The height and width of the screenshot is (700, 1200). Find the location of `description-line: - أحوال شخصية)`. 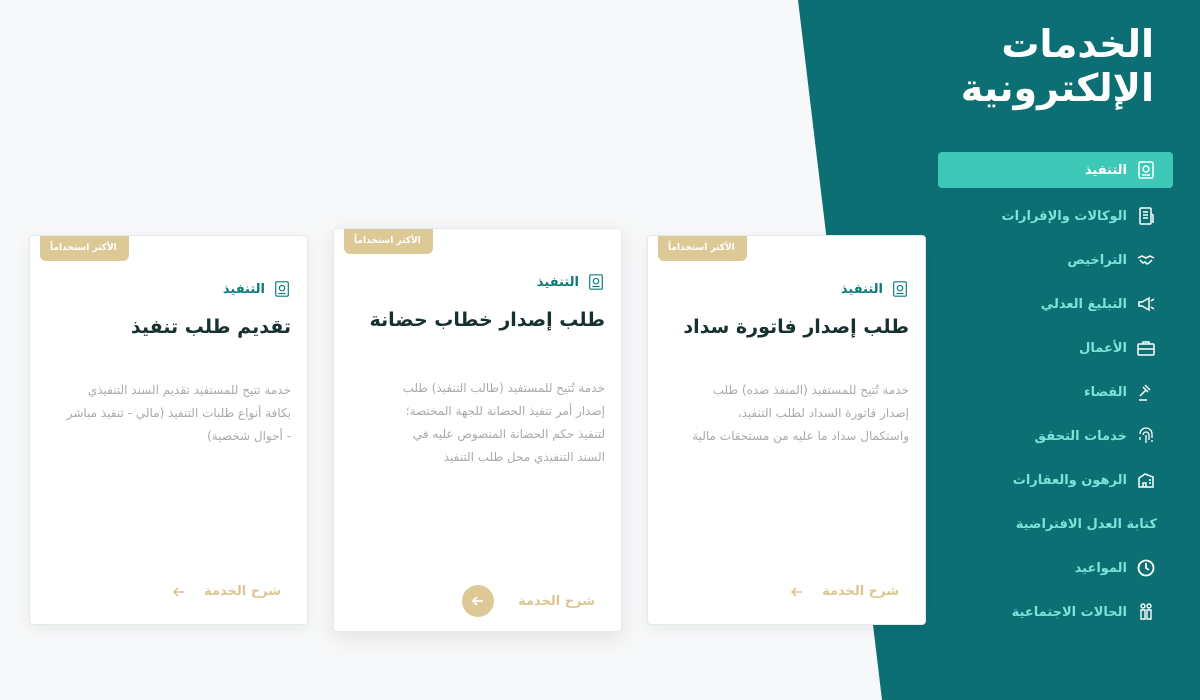

description-line: - أحوال شخصية) is located at coordinates (249, 436).